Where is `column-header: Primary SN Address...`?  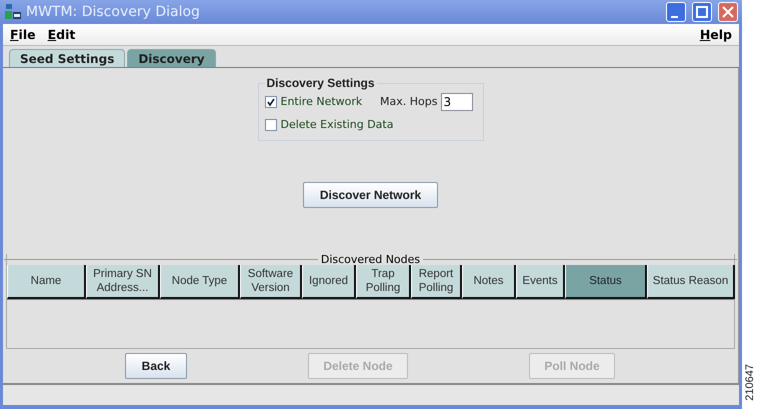
column-header: Primary SN Address... is located at coordinates (123, 282).